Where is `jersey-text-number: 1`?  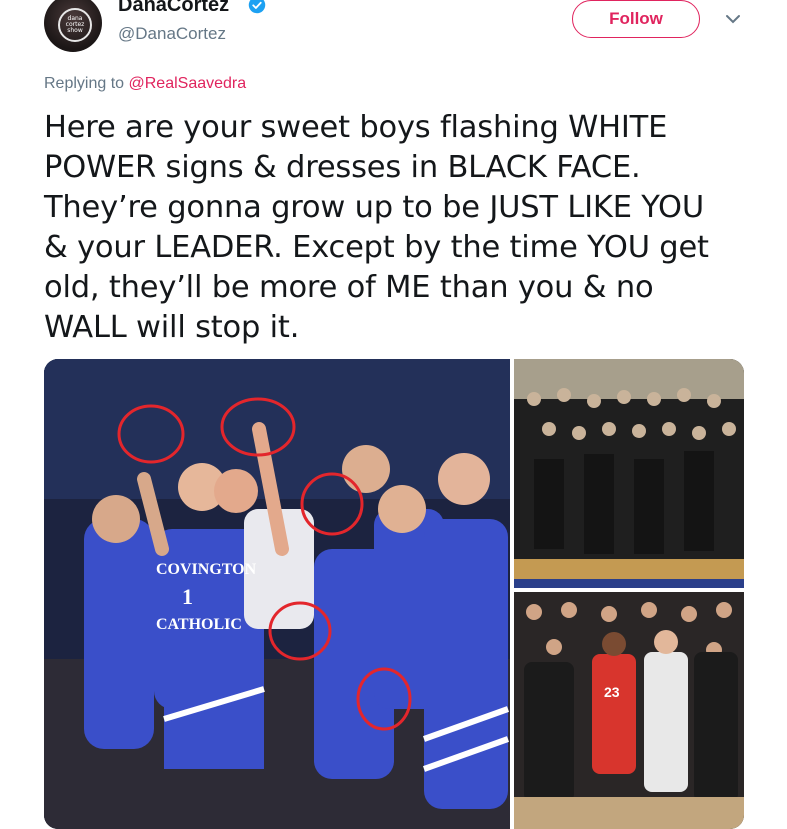
jersey-text-number: 1 is located at coordinates (187, 596).